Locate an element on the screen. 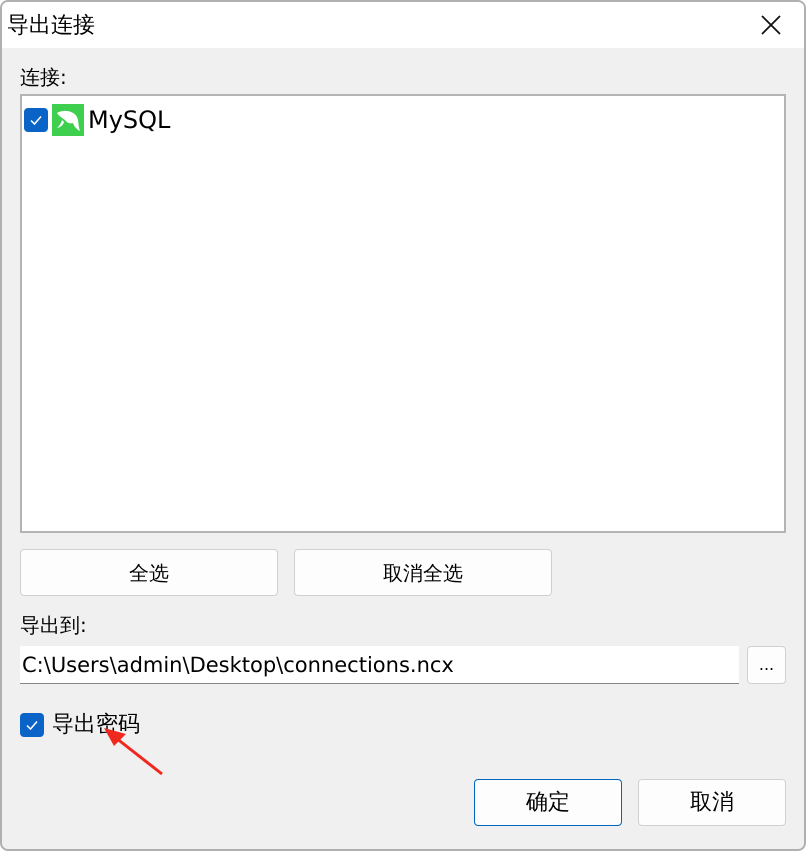 The height and width of the screenshot is (851, 806). close-icon is located at coordinates (771, 25).